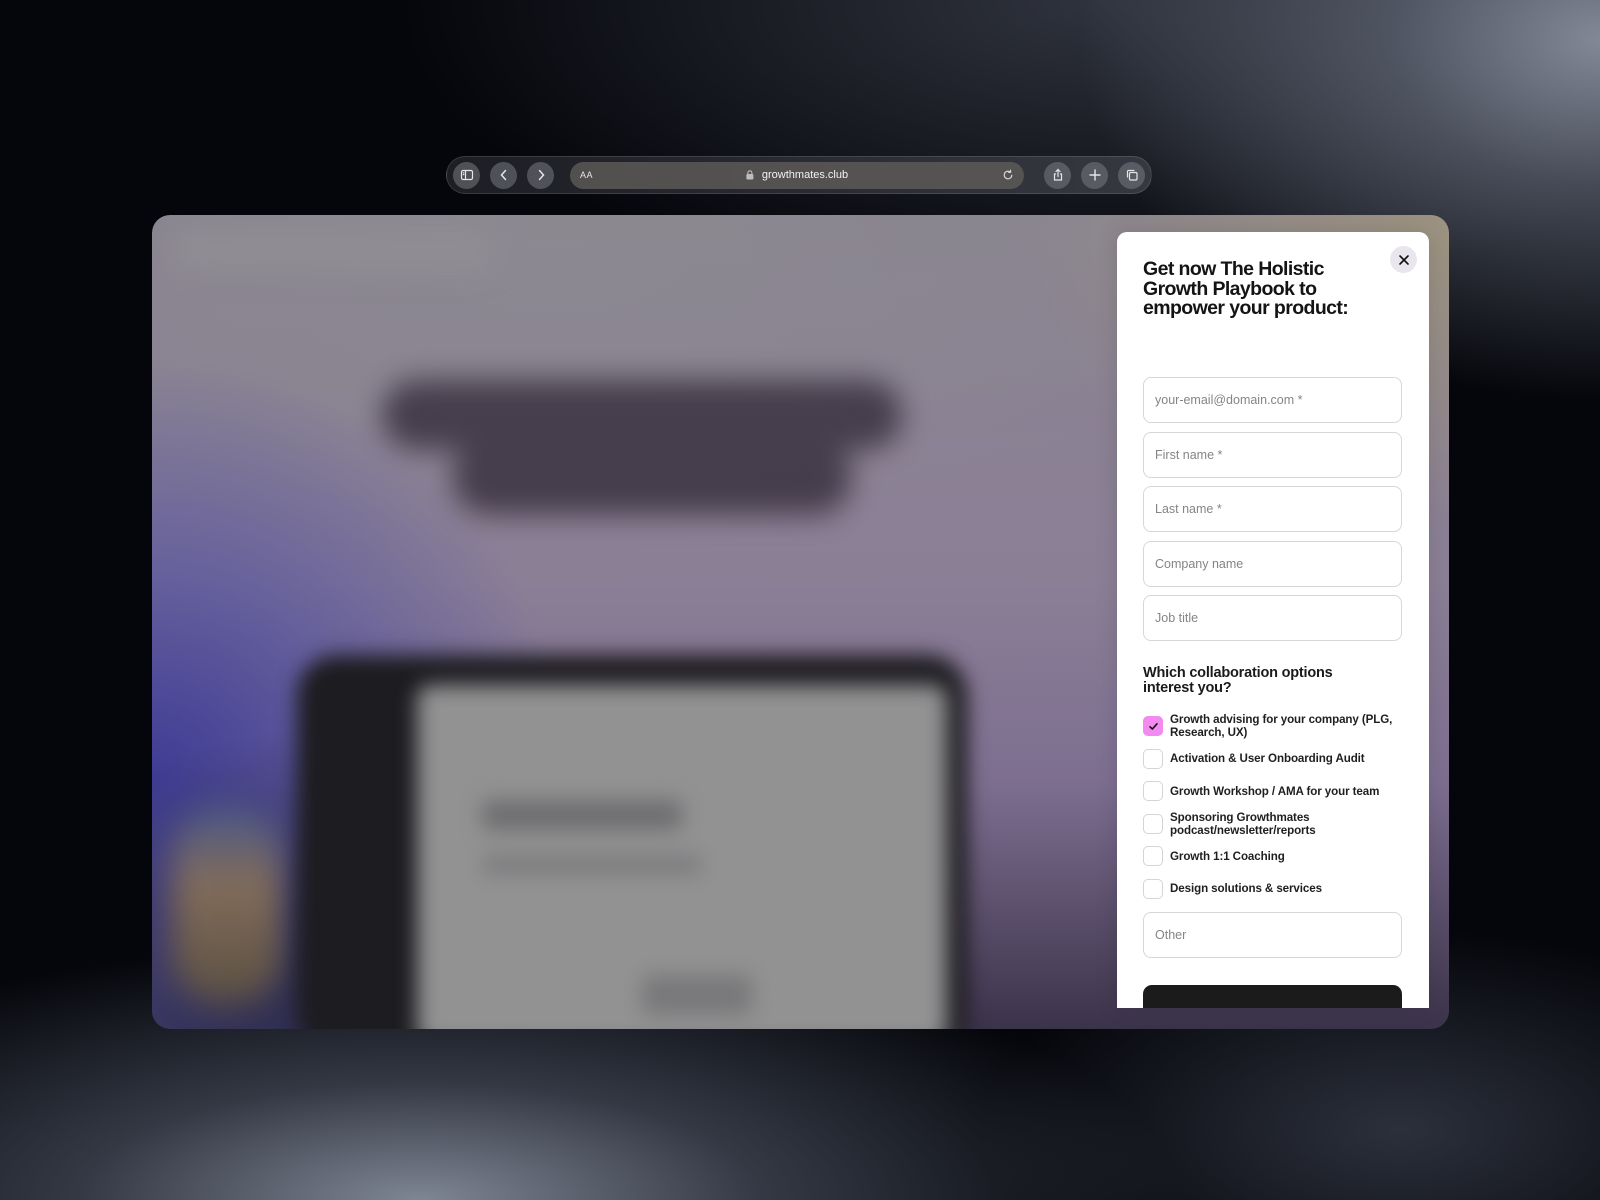  I want to click on blurred-person-image, so click(227, 905).